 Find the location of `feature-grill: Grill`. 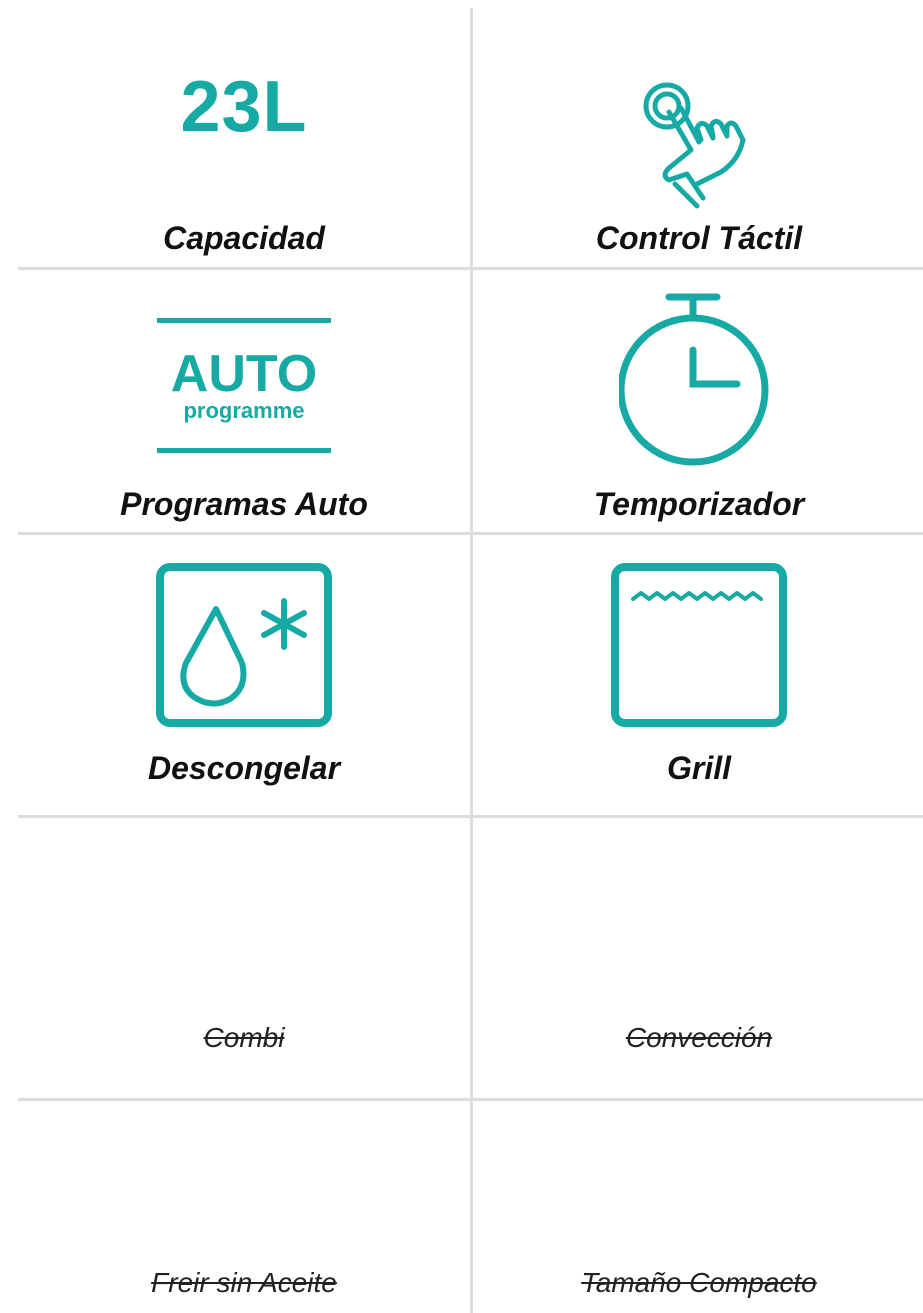

feature-grill: Grill is located at coordinates (698, 675).